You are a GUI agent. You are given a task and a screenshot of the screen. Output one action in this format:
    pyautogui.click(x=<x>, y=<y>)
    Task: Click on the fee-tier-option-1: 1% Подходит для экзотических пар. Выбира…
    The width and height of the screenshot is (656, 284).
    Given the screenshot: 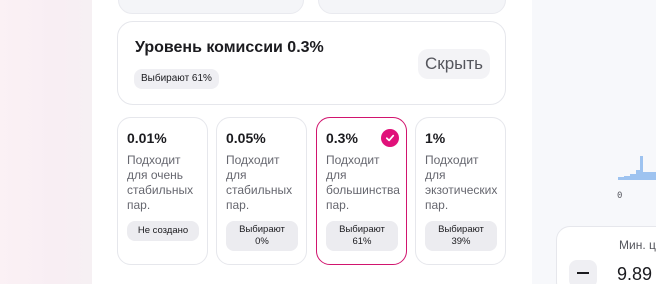 What is the action you would take?
    pyautogui.click(x=460, y=191)
    